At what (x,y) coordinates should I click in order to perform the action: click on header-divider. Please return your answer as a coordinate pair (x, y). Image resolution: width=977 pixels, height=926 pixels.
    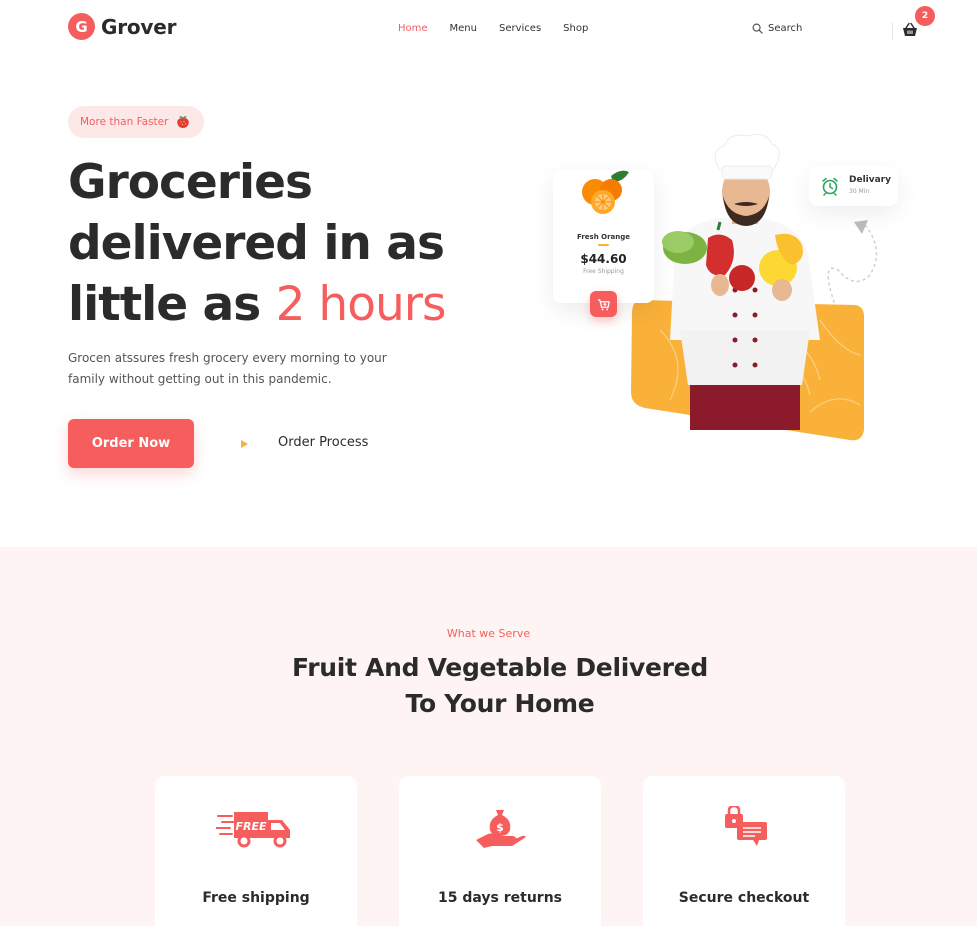
    Looking at the image, I should click on (892, 31).